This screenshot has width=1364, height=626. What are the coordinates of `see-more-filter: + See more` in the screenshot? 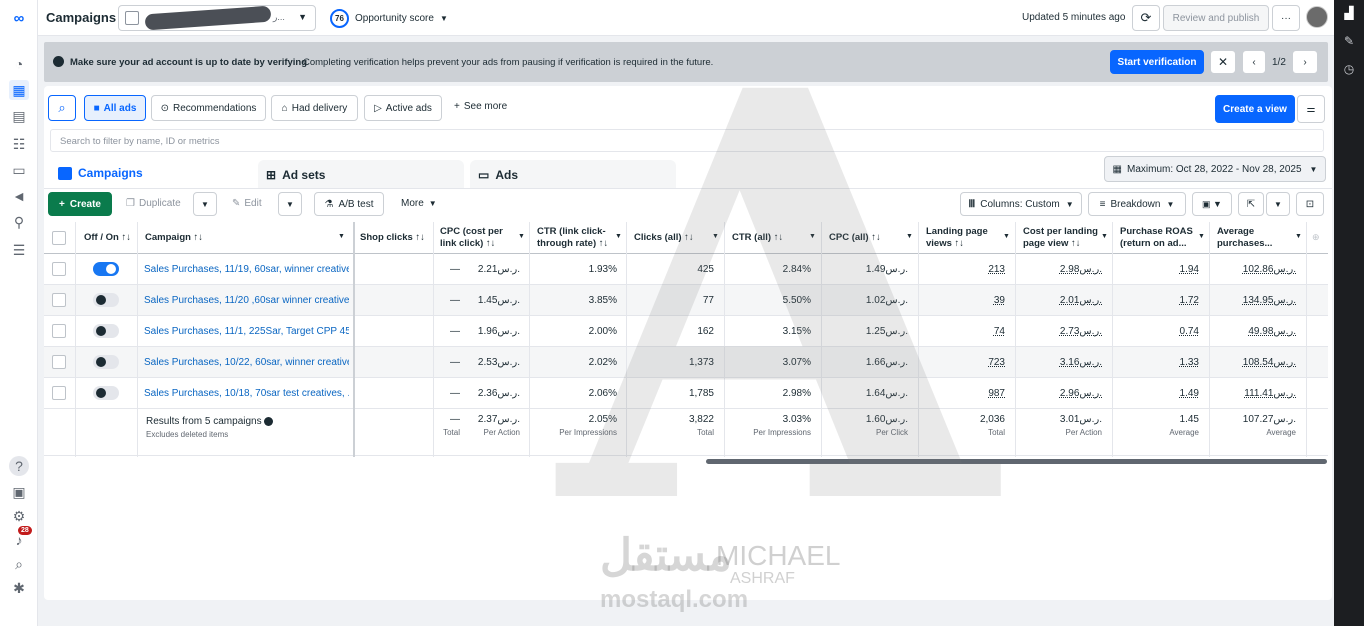 It's located at (480, 106).